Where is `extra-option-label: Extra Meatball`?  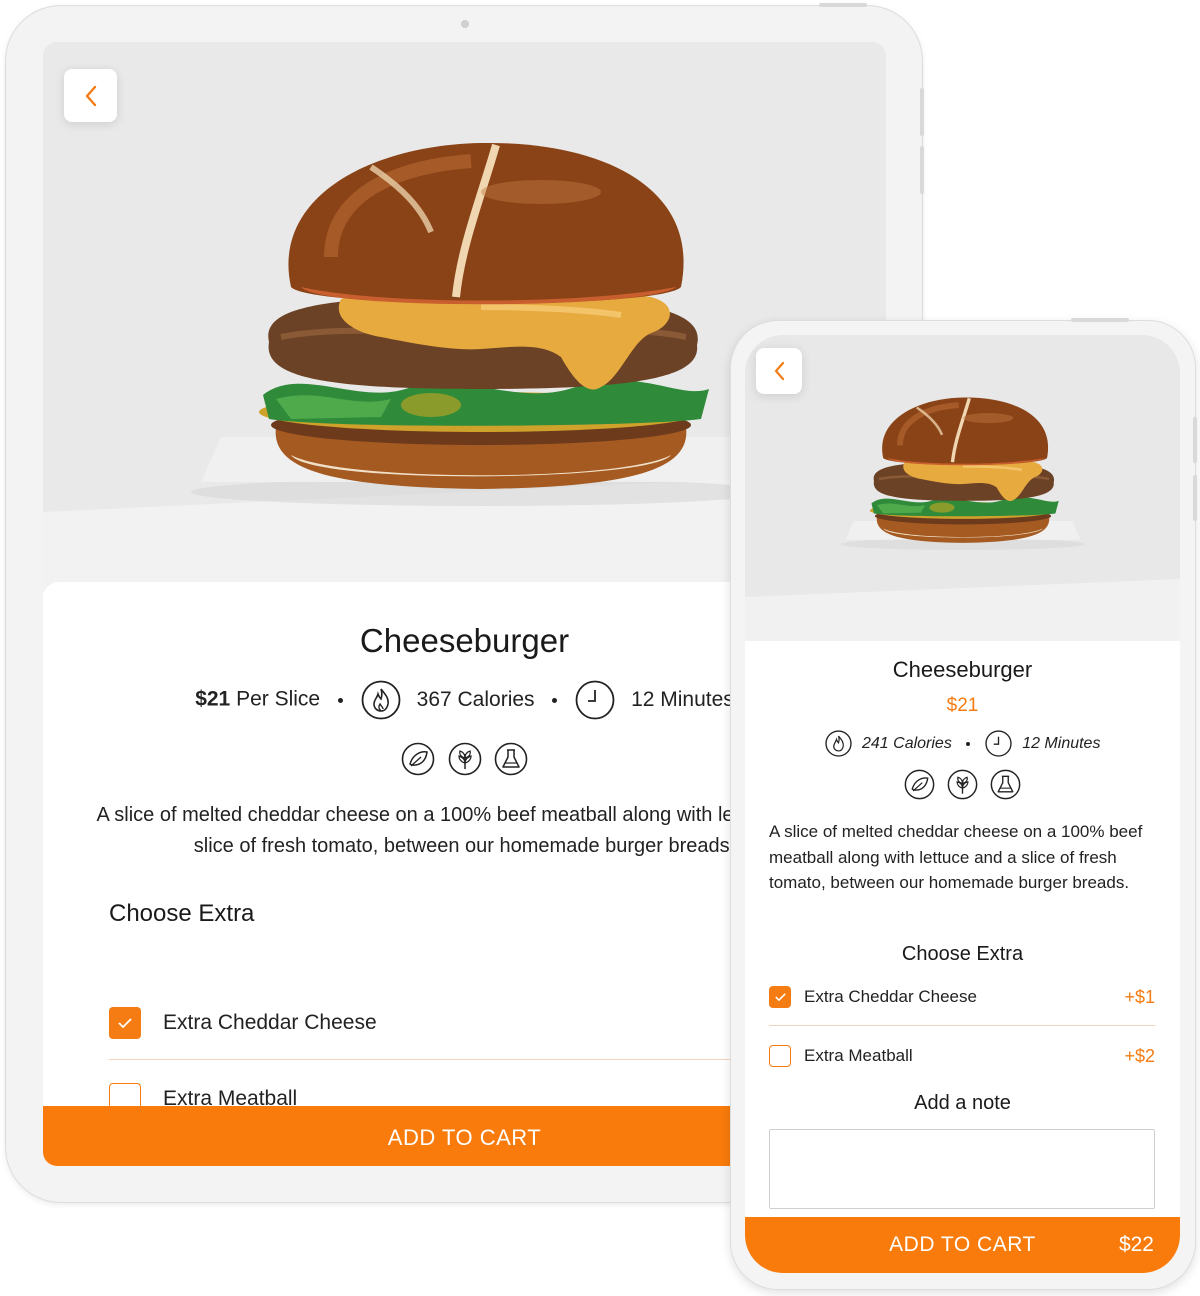 extra-option-label: Extra Meatball is located at coordinates (858, 1055).